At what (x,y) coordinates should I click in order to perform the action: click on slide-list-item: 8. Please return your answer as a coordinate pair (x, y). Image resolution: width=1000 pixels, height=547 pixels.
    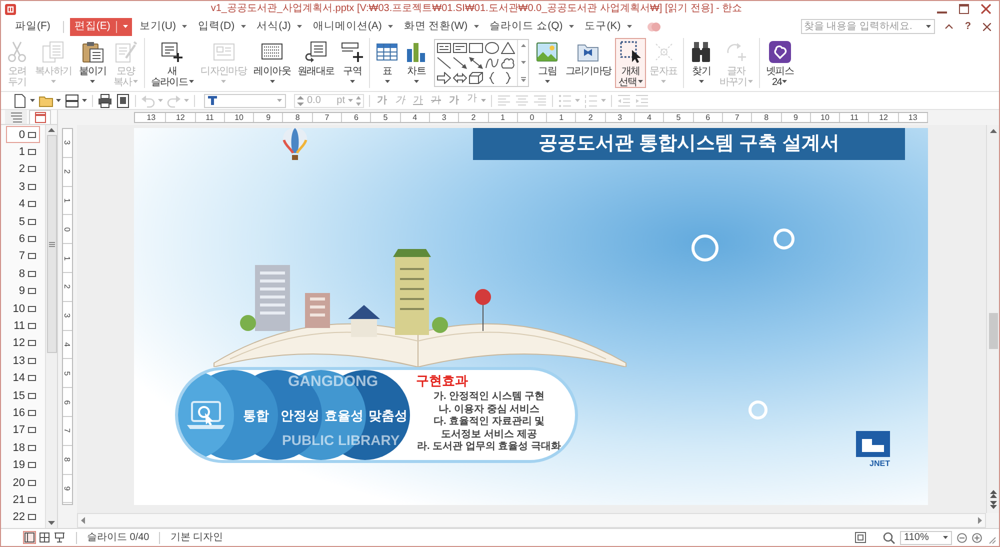
    Looking at the image, I should click on (23, 274).